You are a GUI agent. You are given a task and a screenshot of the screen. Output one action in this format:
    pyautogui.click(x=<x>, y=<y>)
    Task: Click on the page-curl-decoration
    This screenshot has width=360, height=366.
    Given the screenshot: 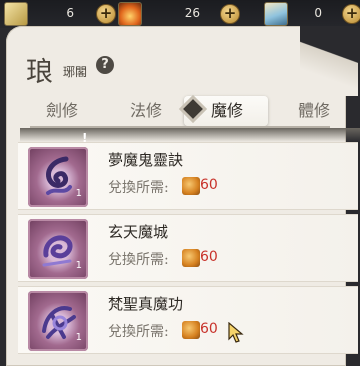 What is the action you would take?
    pyautogui.click(x=329, y=61)
    